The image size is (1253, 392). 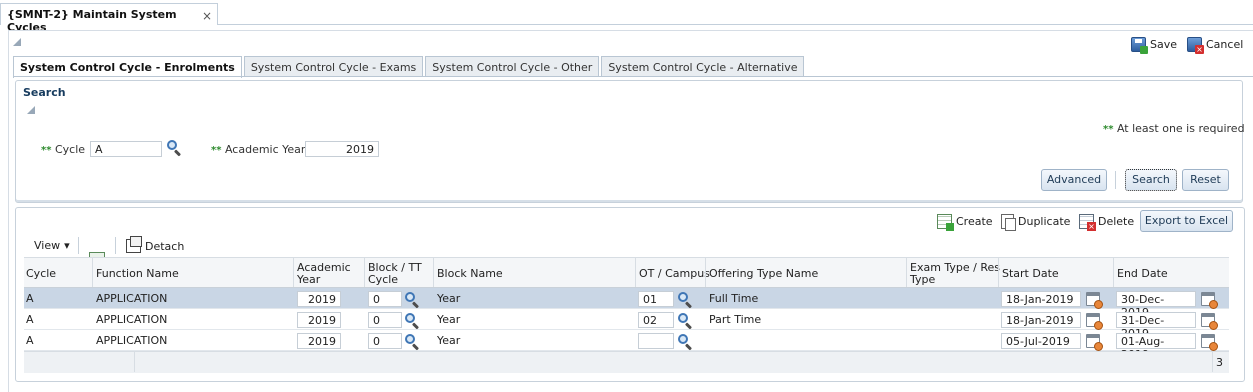 What do you see at coordinates (333, 66) in the screenshot?
I see `tab-exams: System Control Cycle - Exams` at bounding box center [333, 66].